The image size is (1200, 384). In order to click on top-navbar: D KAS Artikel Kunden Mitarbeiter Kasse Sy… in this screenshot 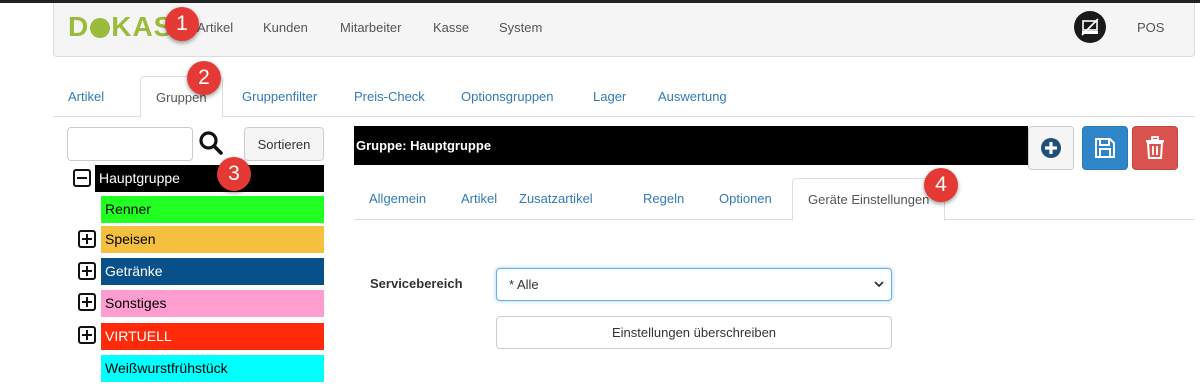, I will do `click(624, 30)`.